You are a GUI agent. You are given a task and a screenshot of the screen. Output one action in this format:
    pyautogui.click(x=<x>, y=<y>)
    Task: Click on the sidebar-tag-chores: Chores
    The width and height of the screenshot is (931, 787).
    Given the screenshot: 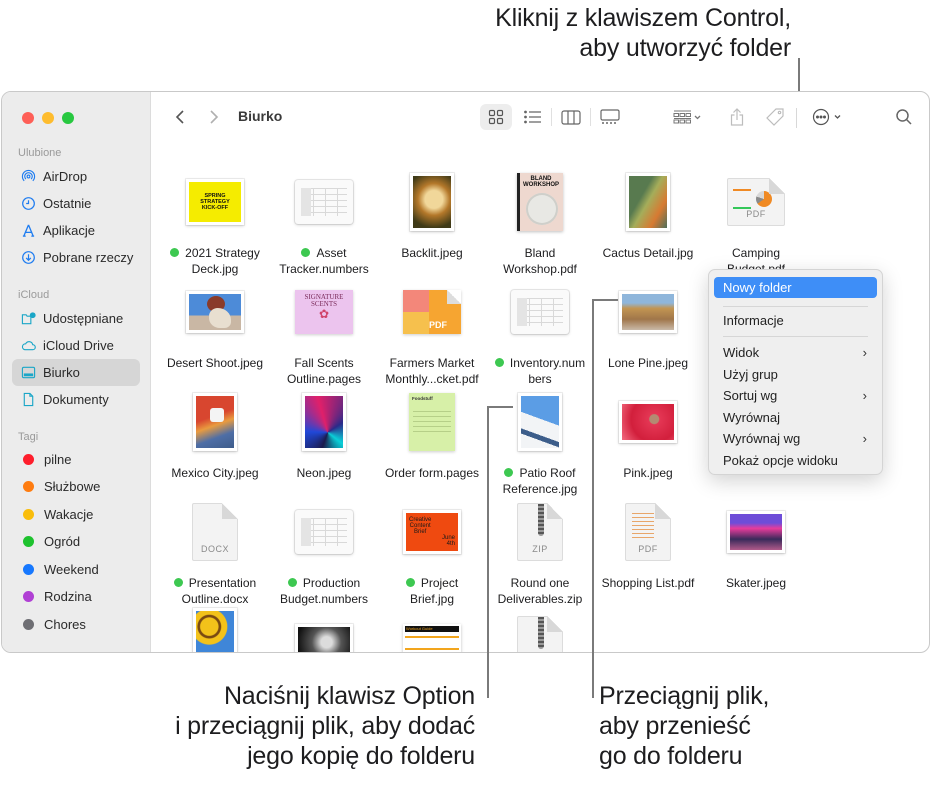 What is the action you would take?
    pyautogui.click(x=76, y=624)
    